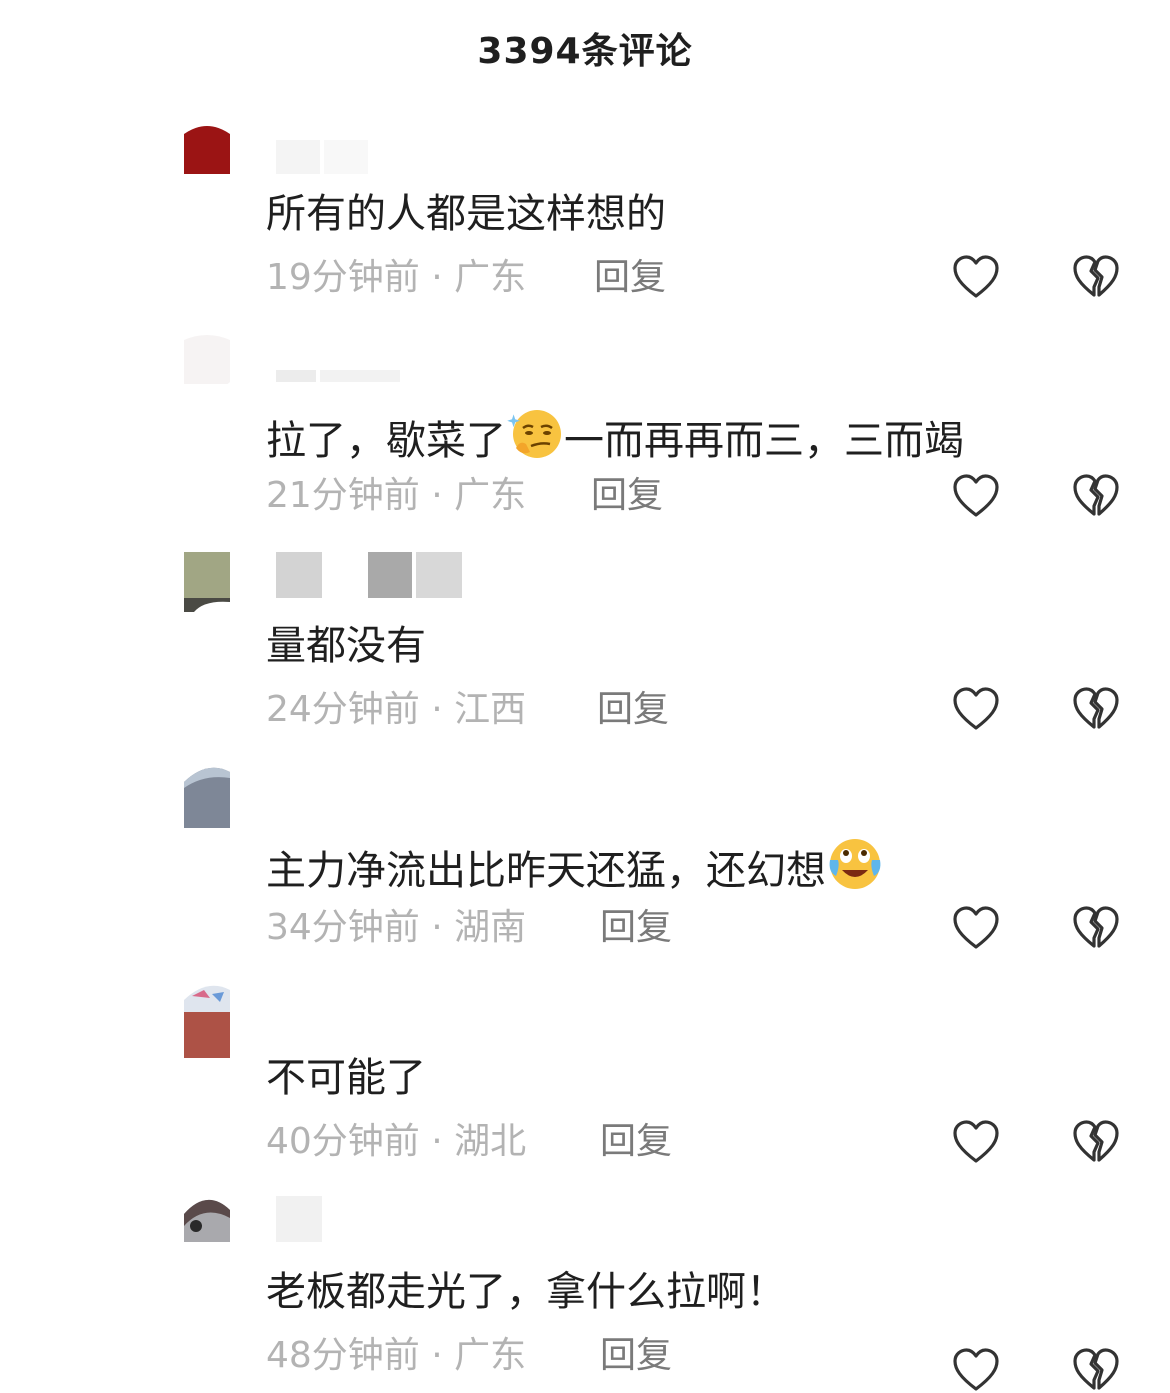 This screenshot has height=1393, width=1170. What do you see at coordinates (546, 871) in the screenshot?
I see `comment-text-part: 主力净流出比昨天还猛，还幻想` at bounding box center [546, 871].